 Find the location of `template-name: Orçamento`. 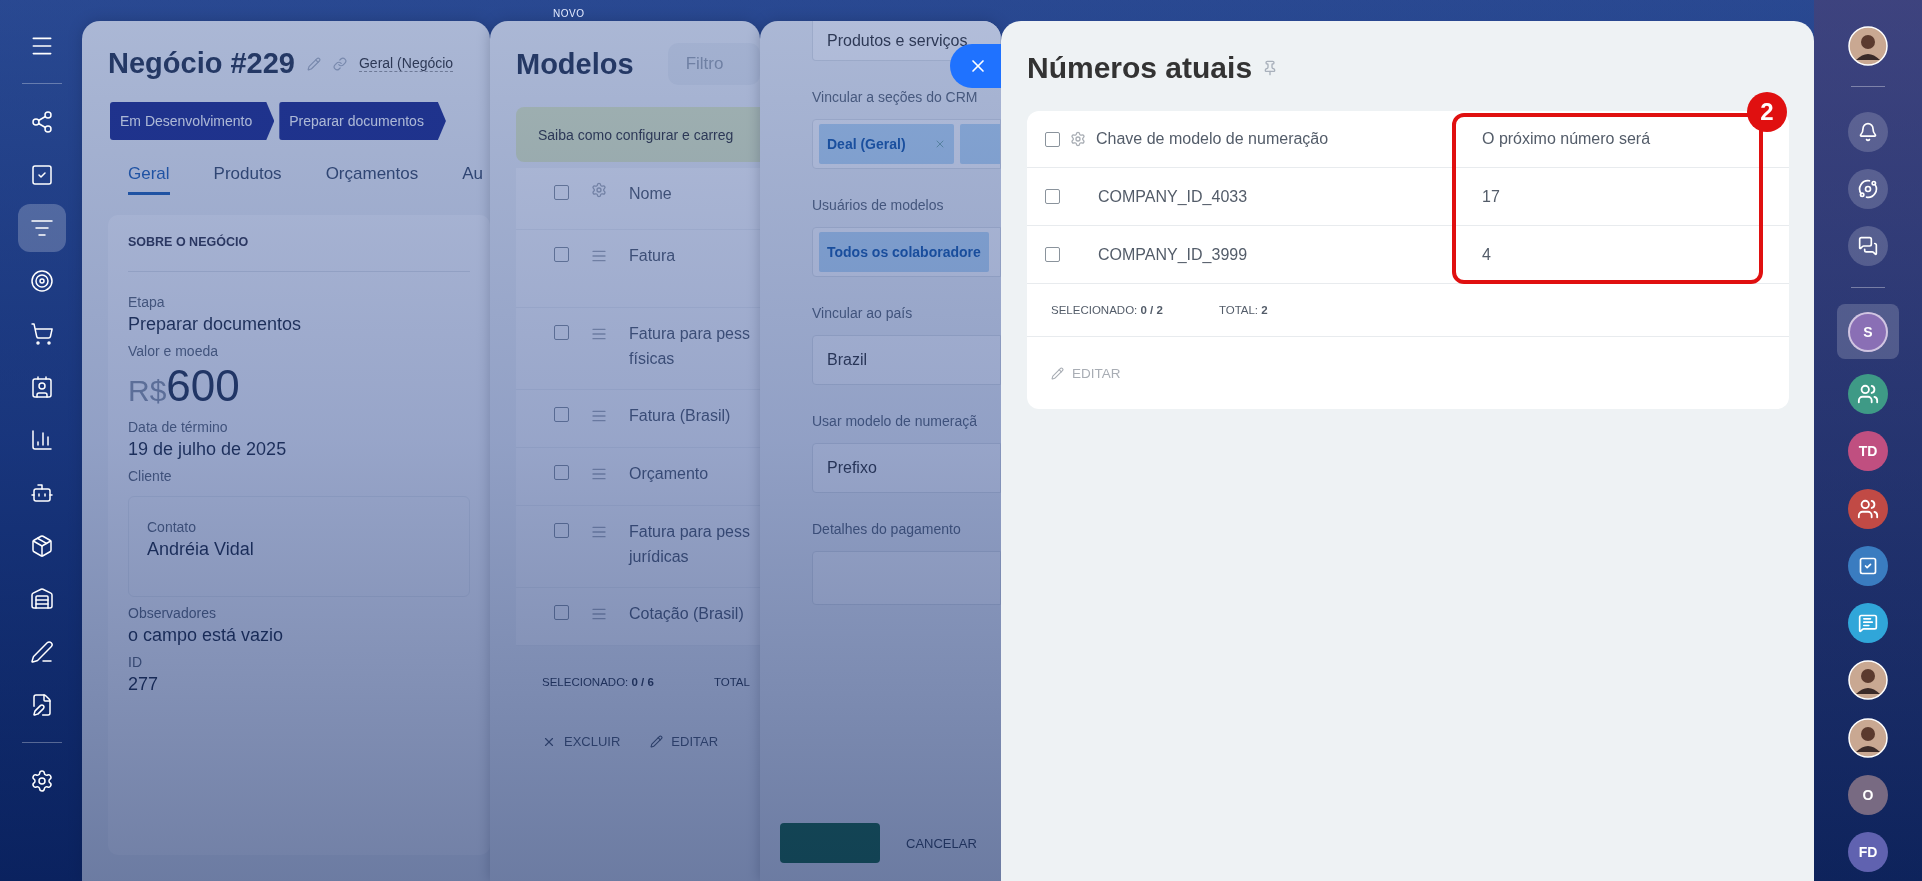

template-name: Orçamento is located at coordinates (669, 474).